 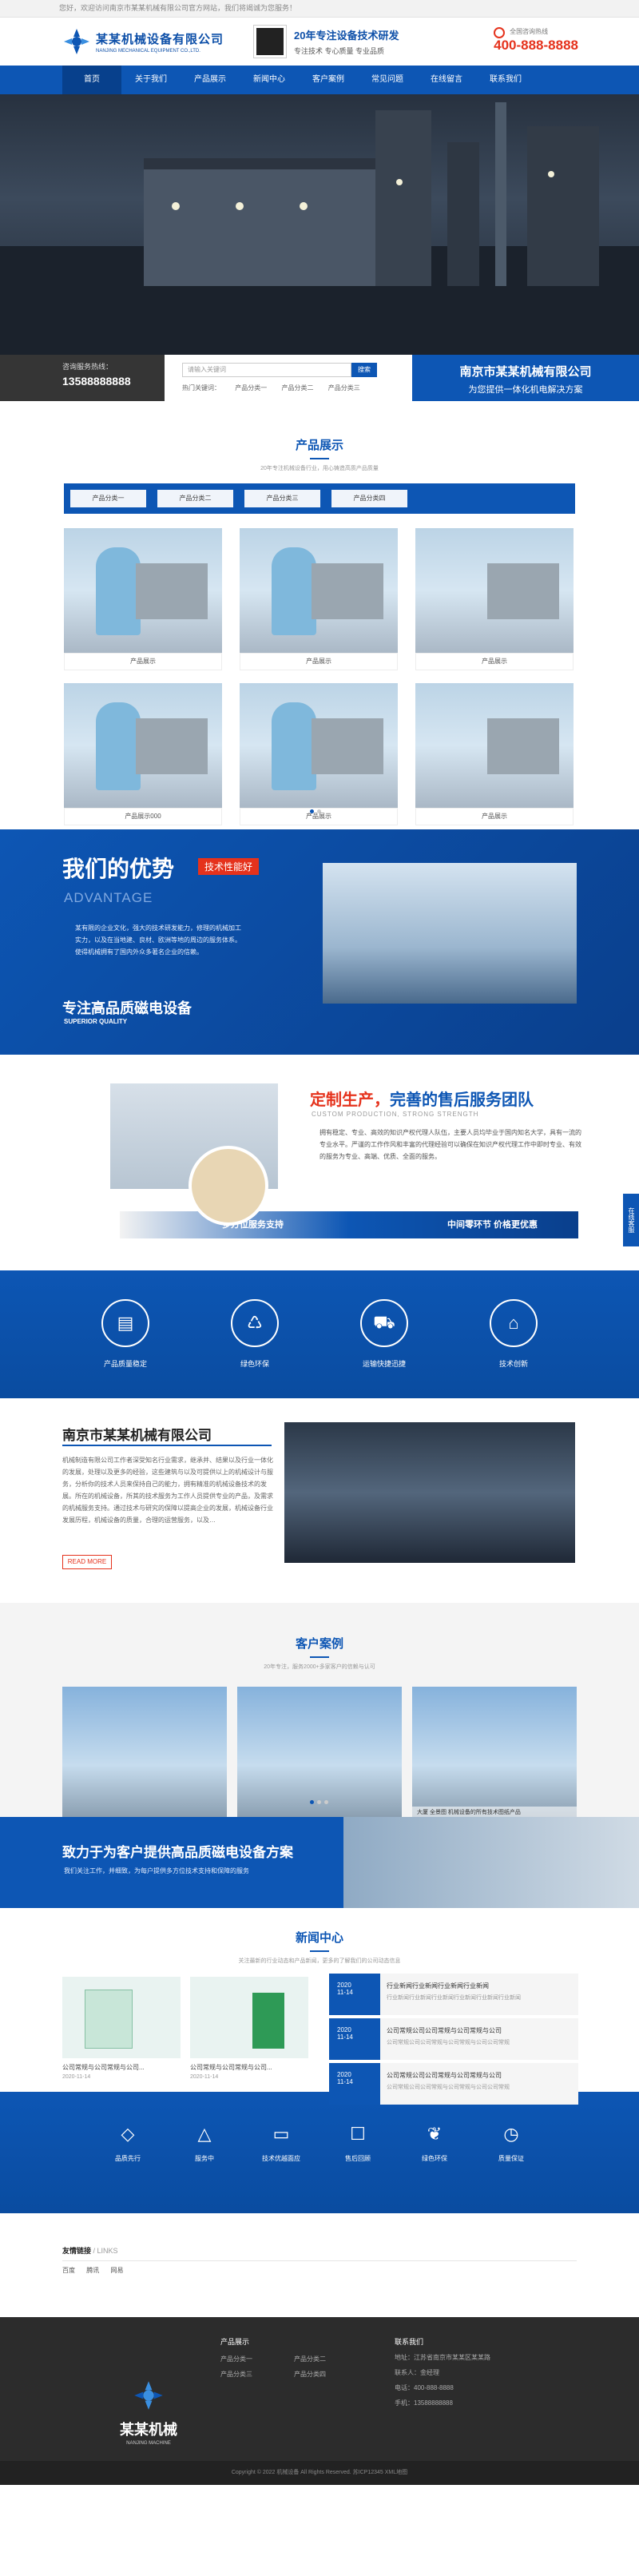 What do you see at coordinates (364, 370) in the screenshot?
I see `search-button: 搜索` at bounding box center [364, 370].